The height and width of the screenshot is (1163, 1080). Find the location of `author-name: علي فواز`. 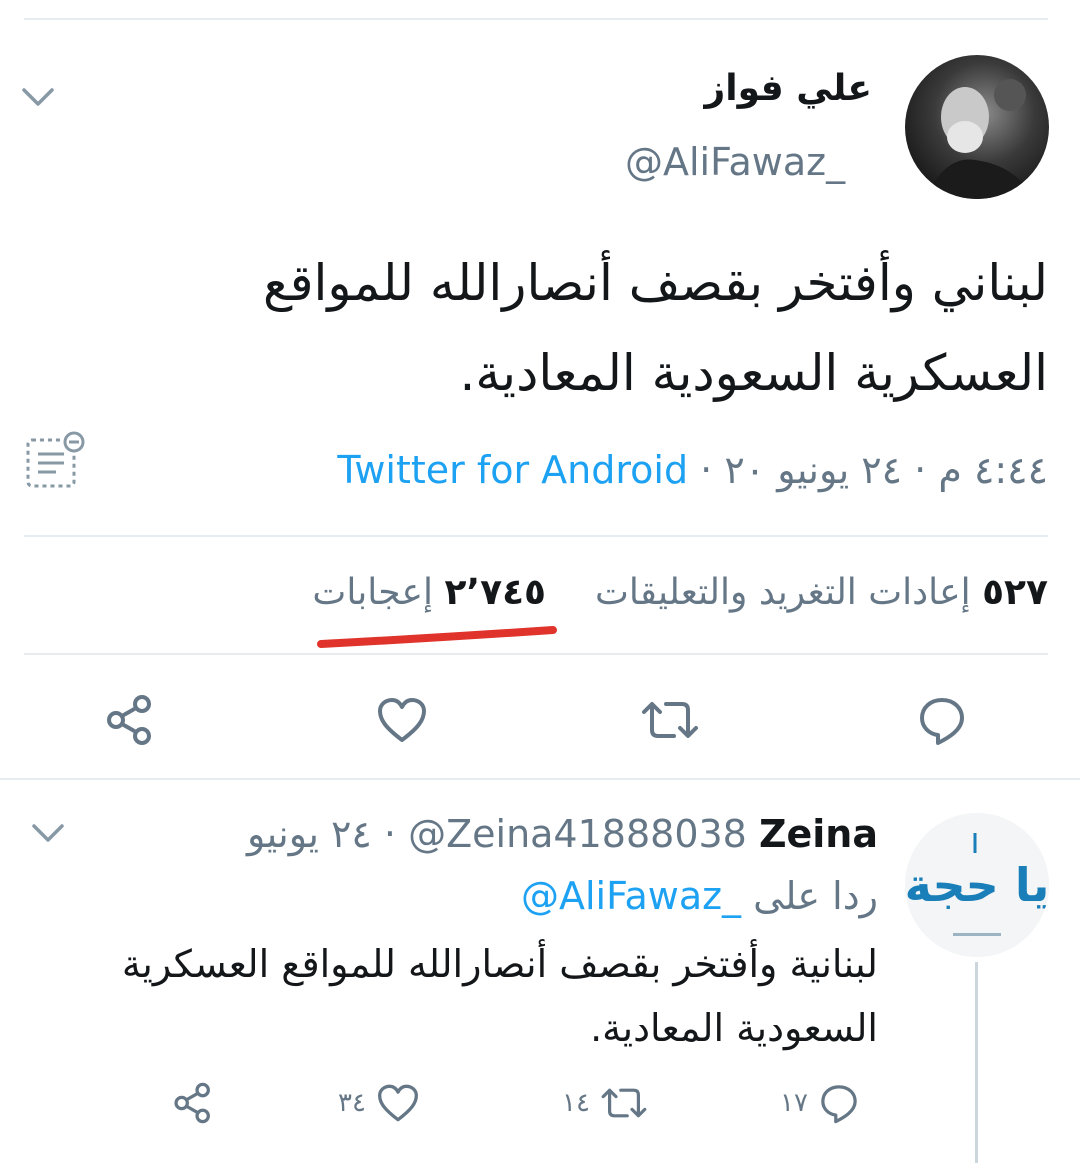

author-name: علي فواز is located at coordinates (672, 88).